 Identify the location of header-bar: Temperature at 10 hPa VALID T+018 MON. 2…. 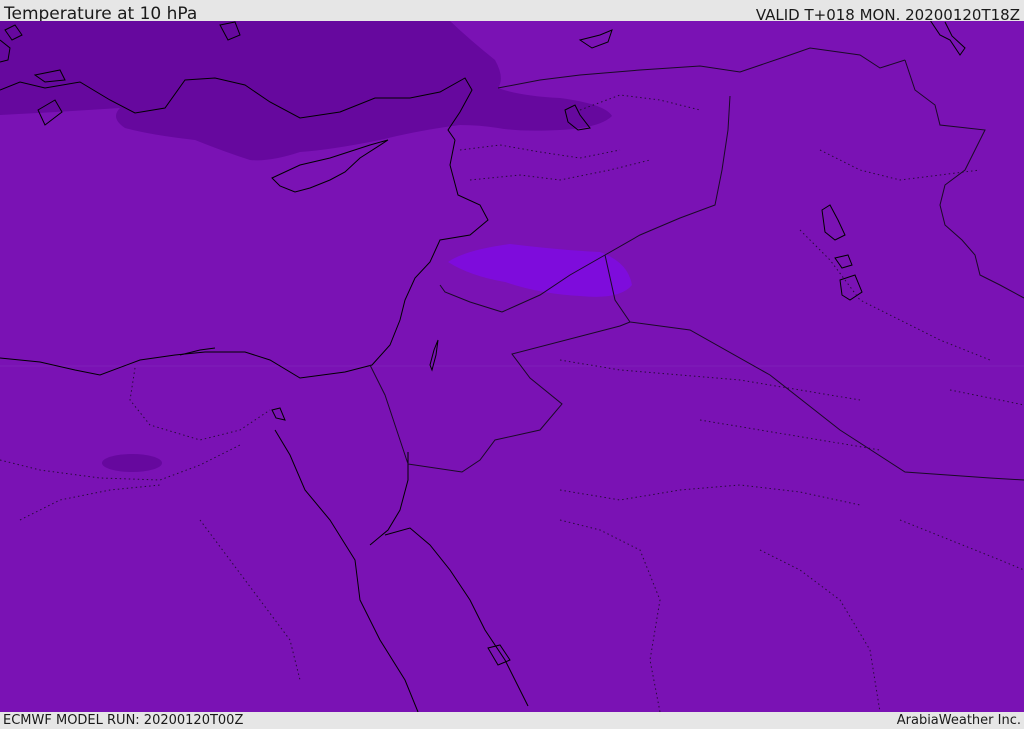
(512, 12).